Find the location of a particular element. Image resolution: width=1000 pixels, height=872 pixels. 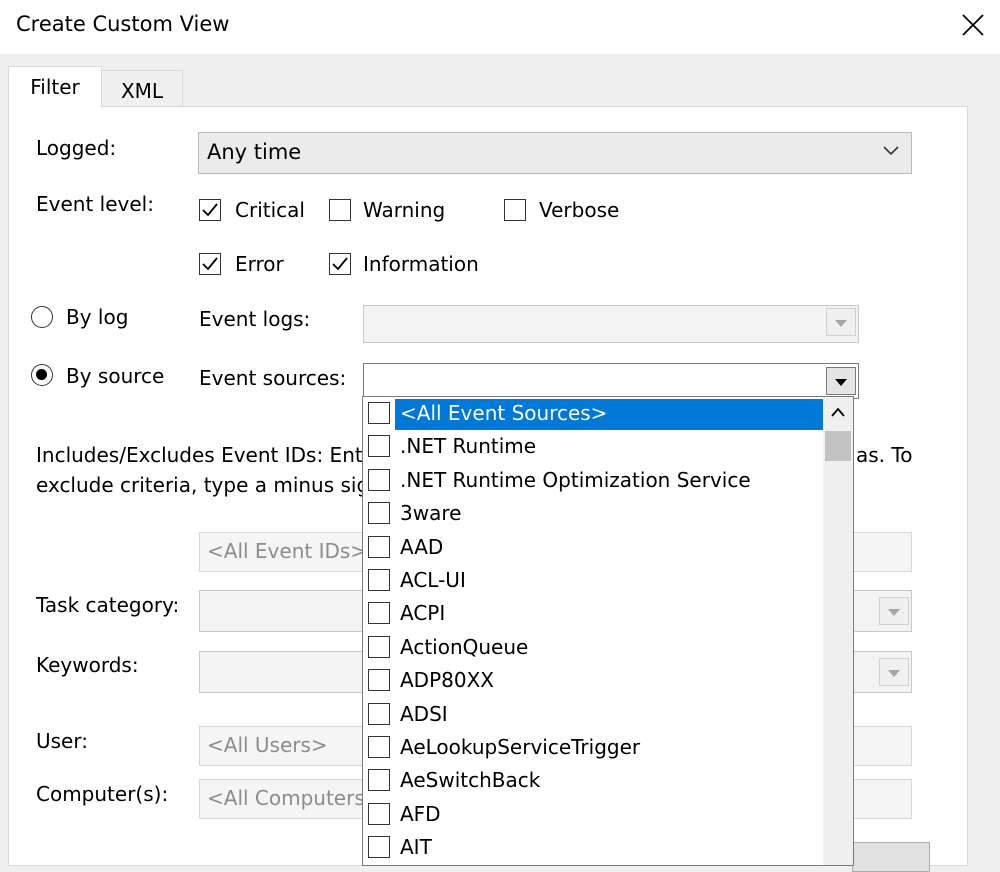

tab-filter: Filter is located at coordinates (55, 87).